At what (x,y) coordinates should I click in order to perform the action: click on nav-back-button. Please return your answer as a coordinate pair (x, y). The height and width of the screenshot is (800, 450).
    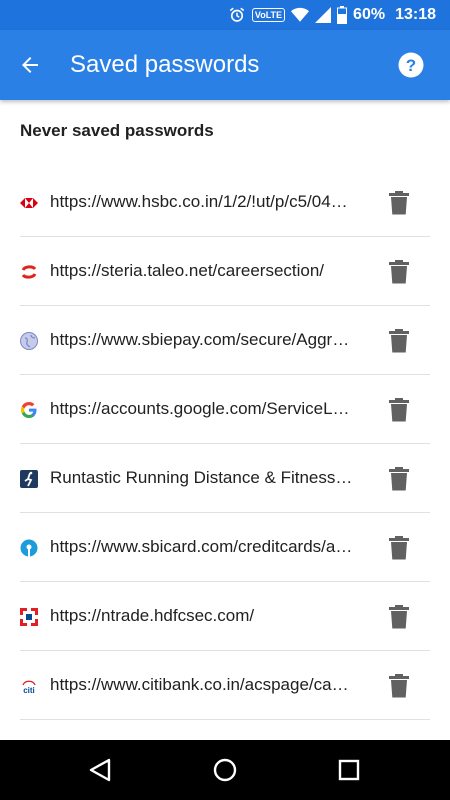
    Looking at the image, I should click on (100, 770).